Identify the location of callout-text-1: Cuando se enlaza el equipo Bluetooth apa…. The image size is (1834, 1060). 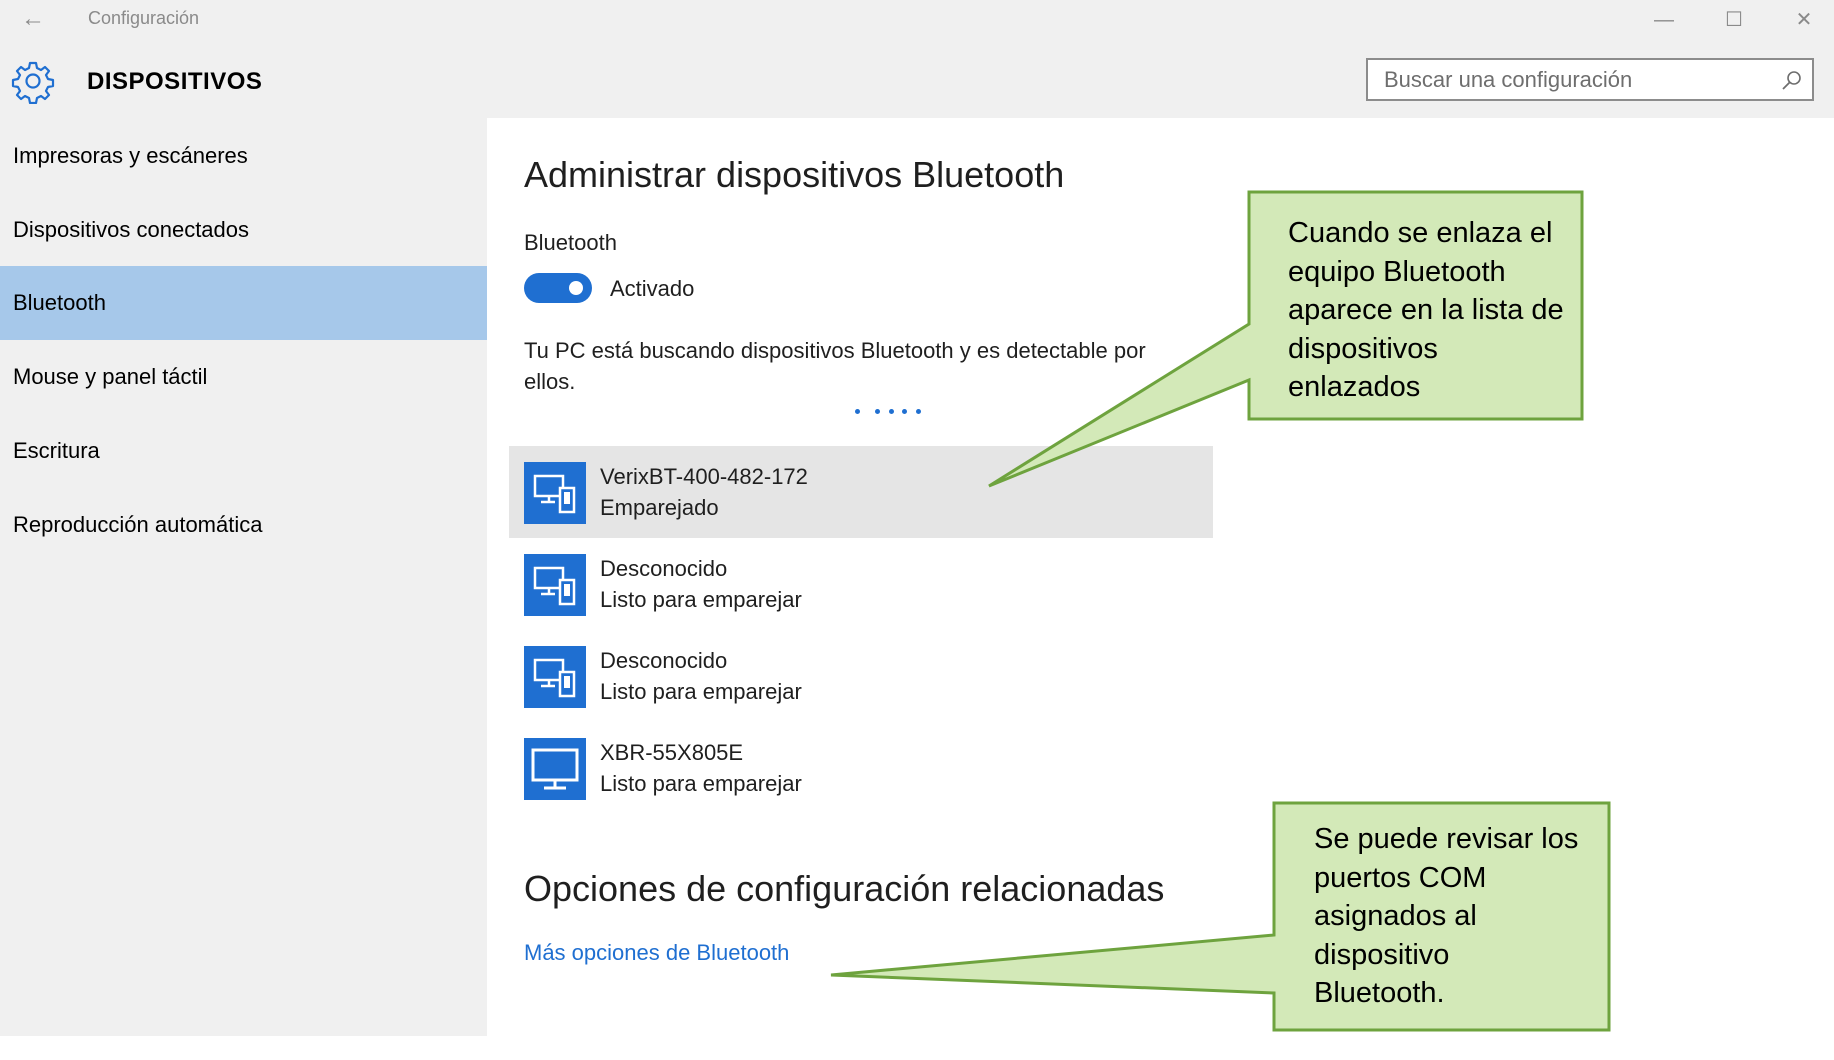
(1438, 310).